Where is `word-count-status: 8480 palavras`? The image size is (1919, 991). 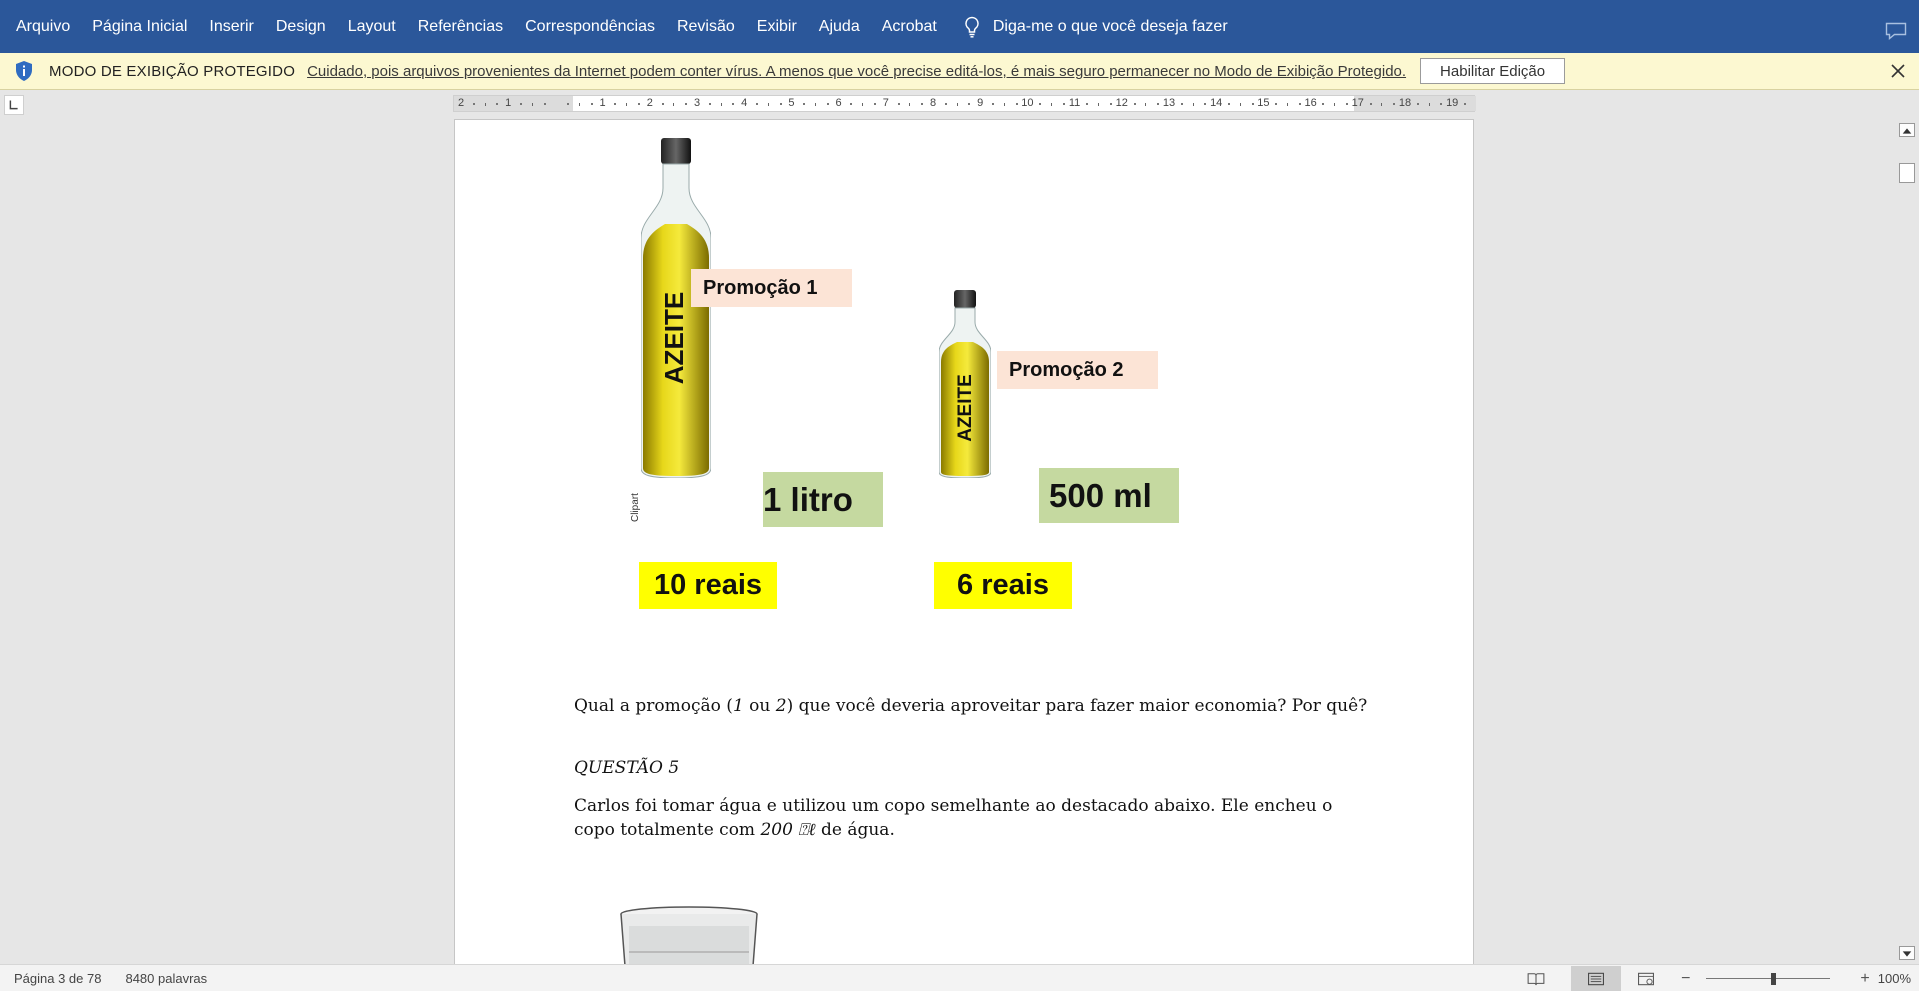 word-count-status: 8480 palavras is located at coordinates (166, 978).